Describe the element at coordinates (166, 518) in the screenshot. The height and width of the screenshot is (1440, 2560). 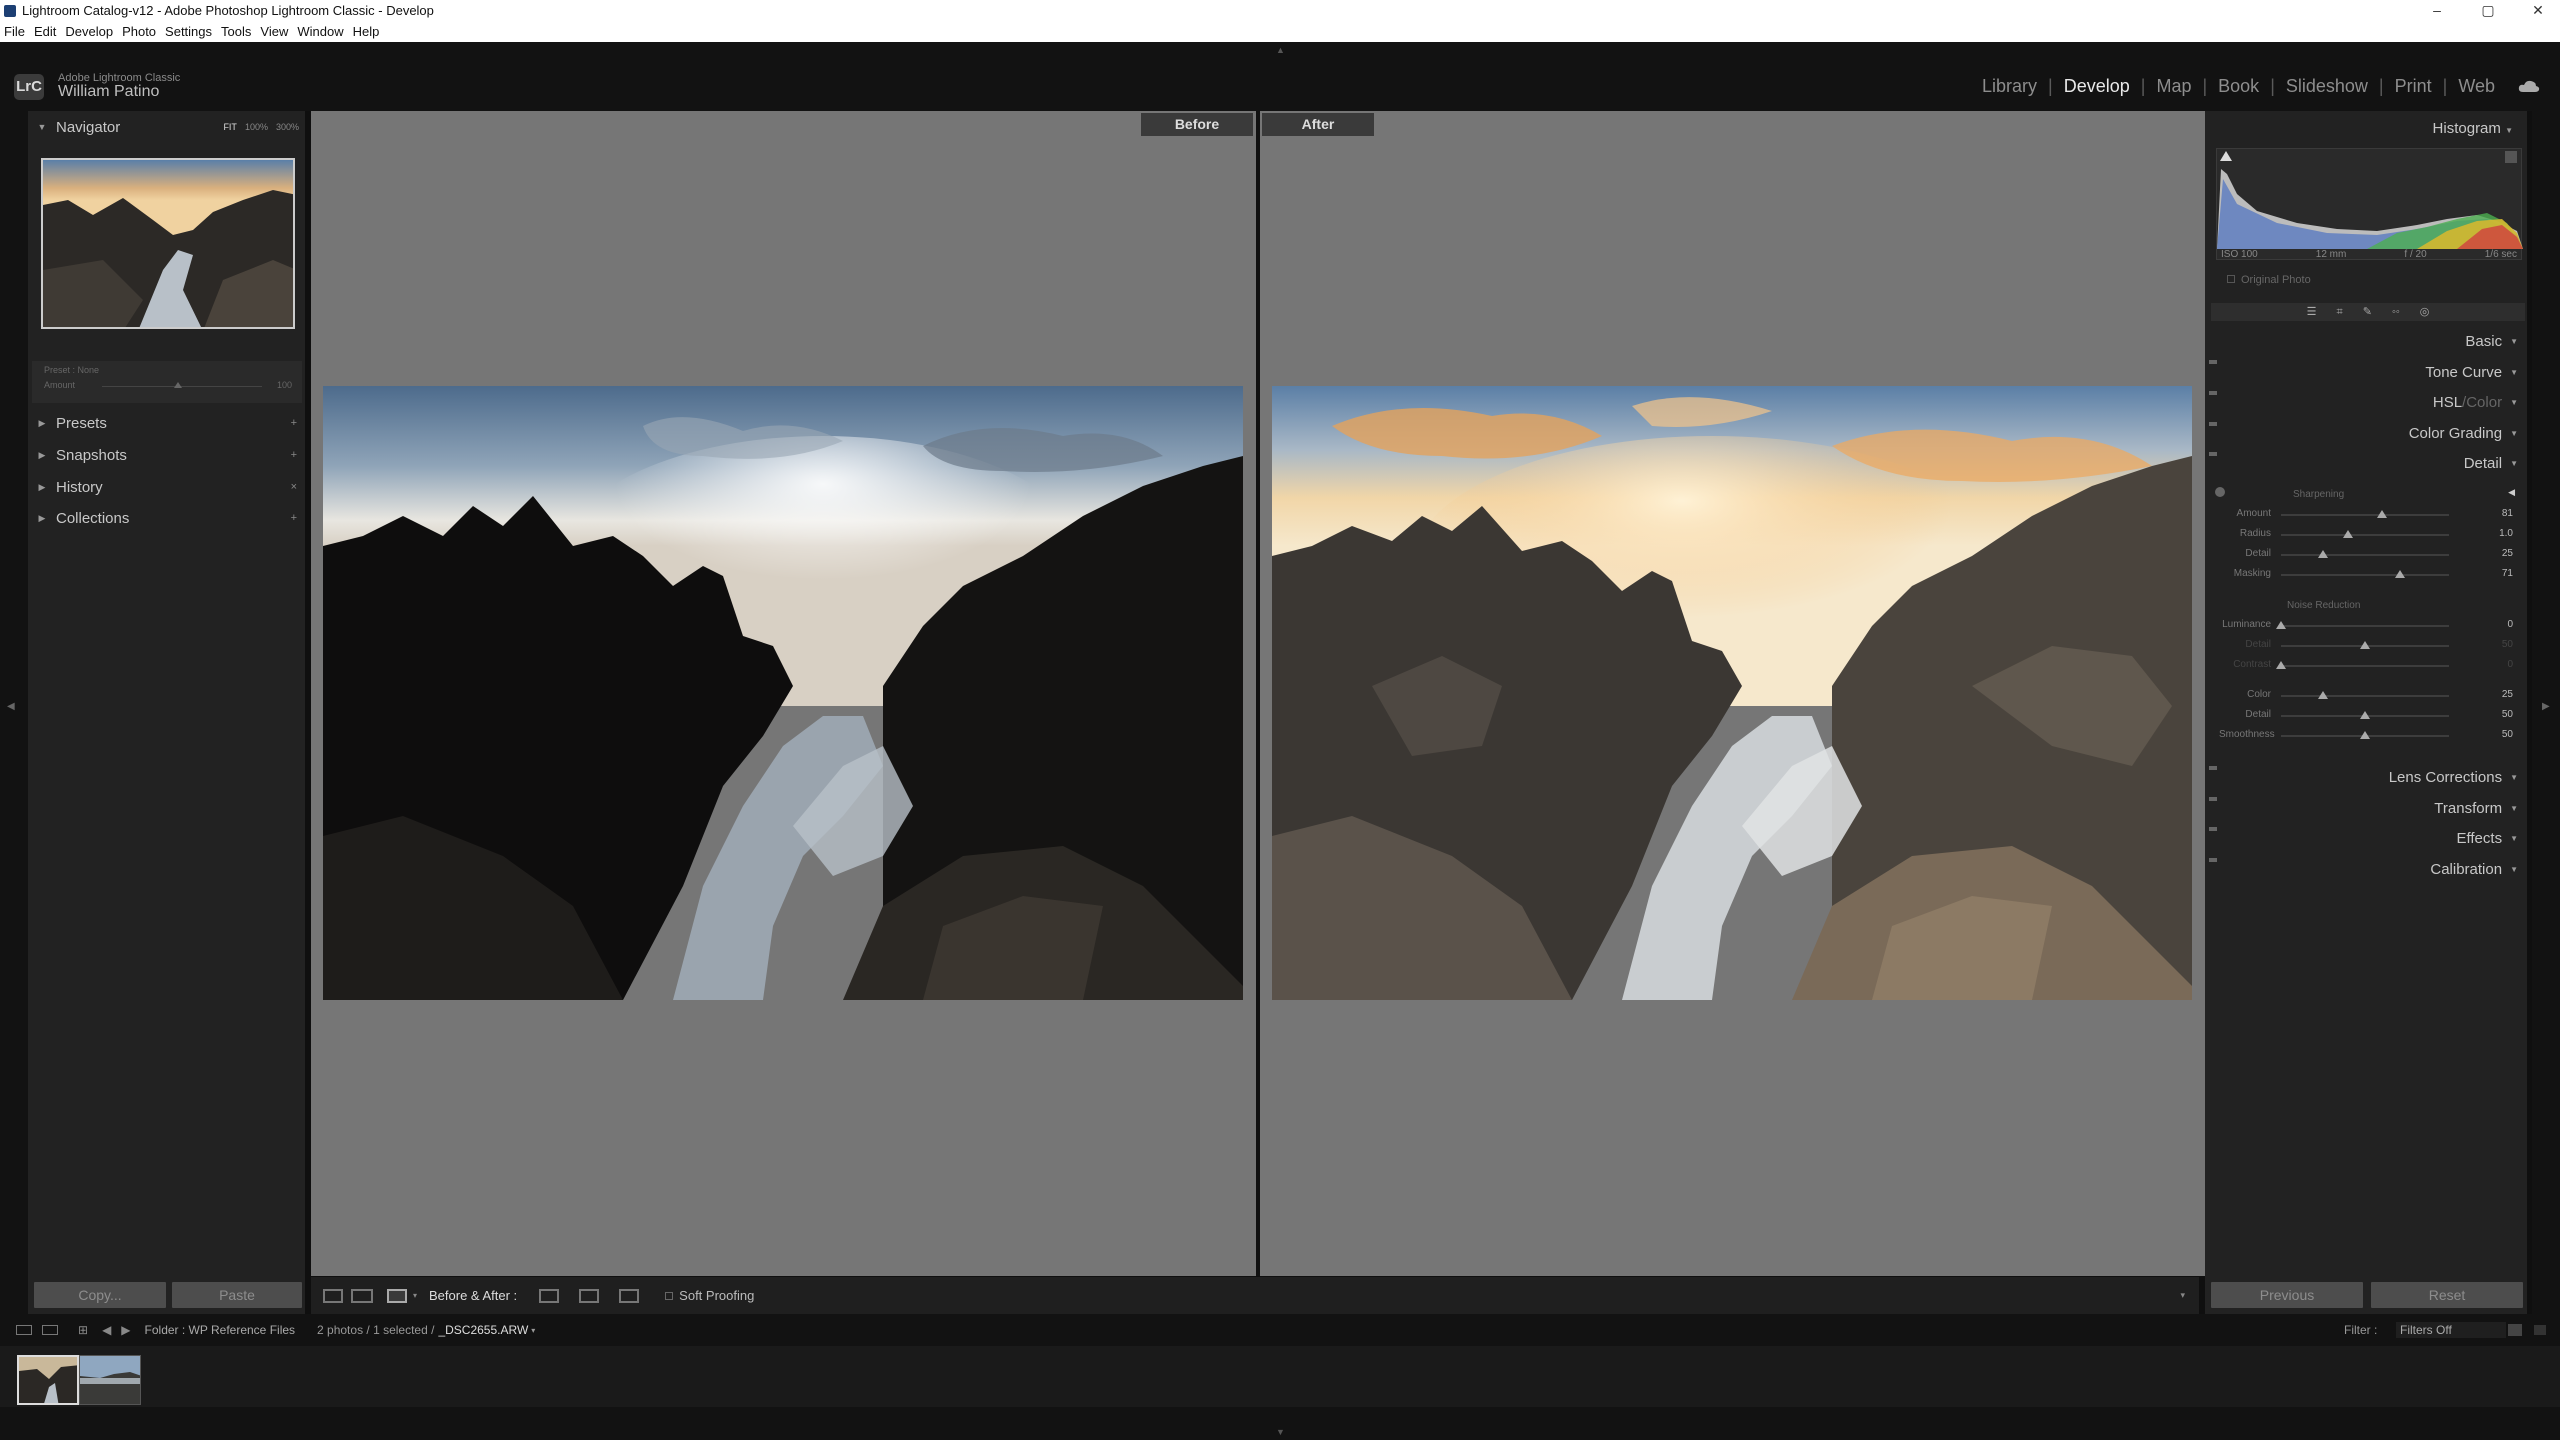
I see `collections-header: ▶ Collections +` at that location.